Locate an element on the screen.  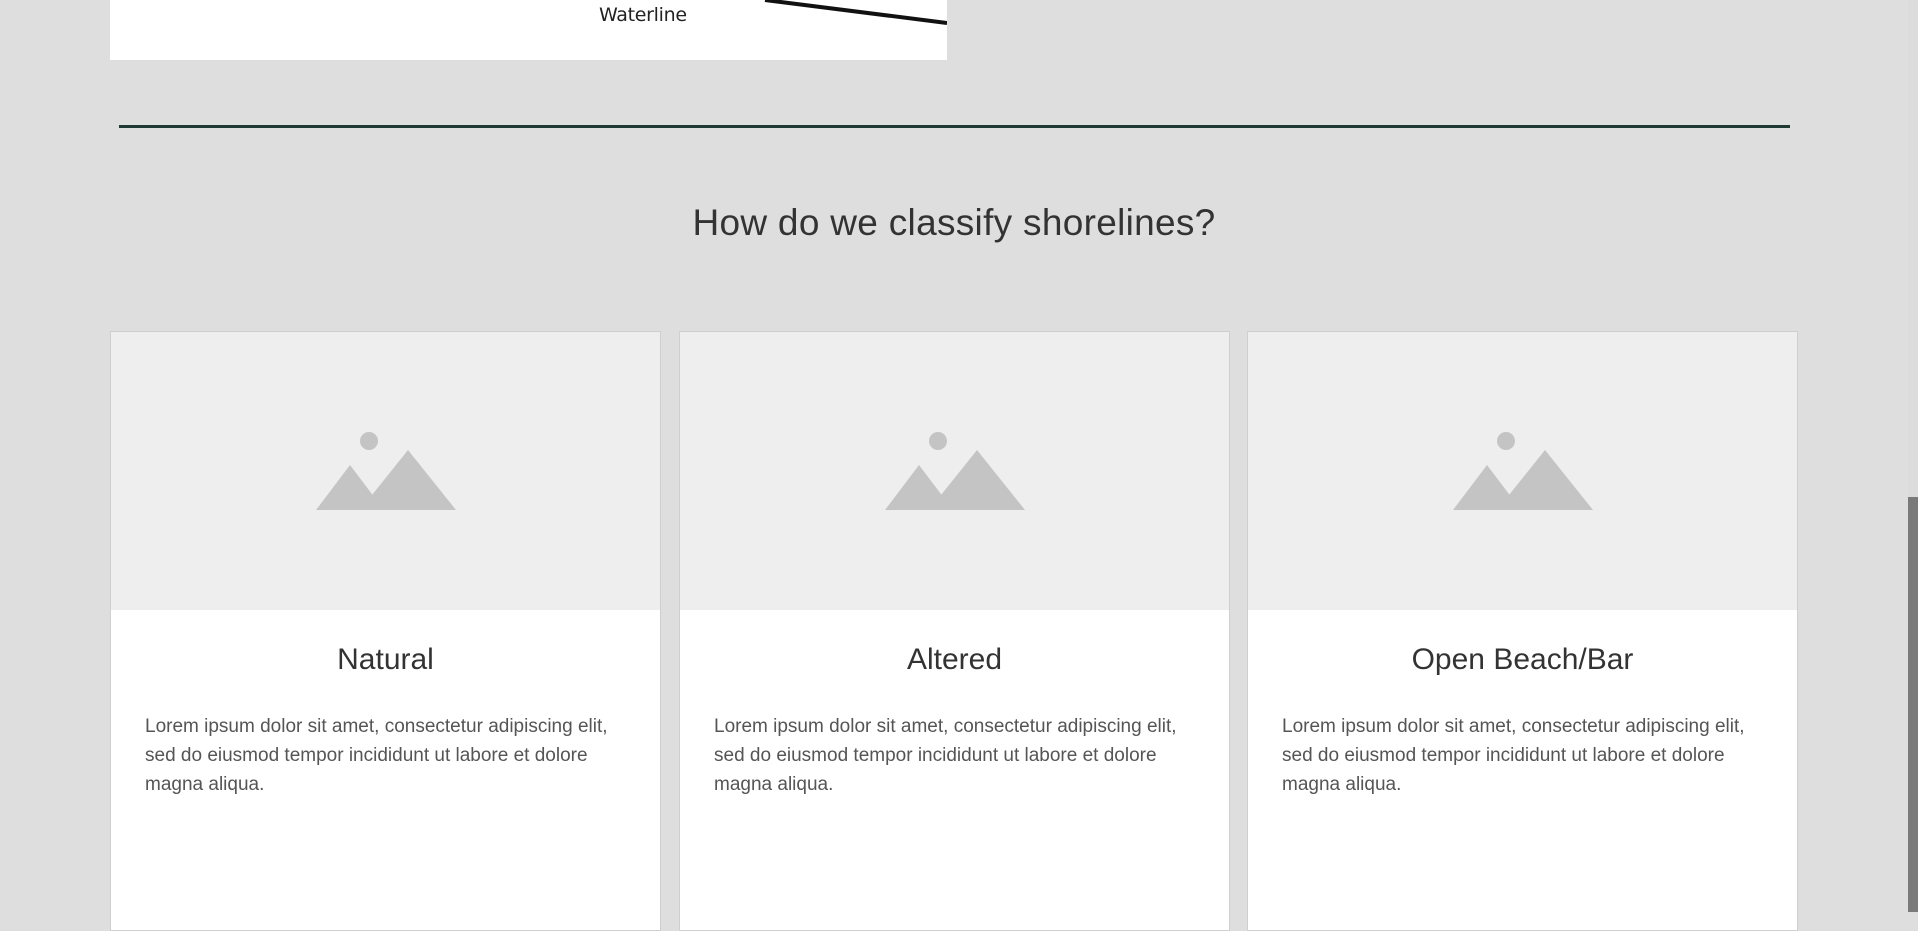
card-title: Altered is located at coordinates (954, 659).